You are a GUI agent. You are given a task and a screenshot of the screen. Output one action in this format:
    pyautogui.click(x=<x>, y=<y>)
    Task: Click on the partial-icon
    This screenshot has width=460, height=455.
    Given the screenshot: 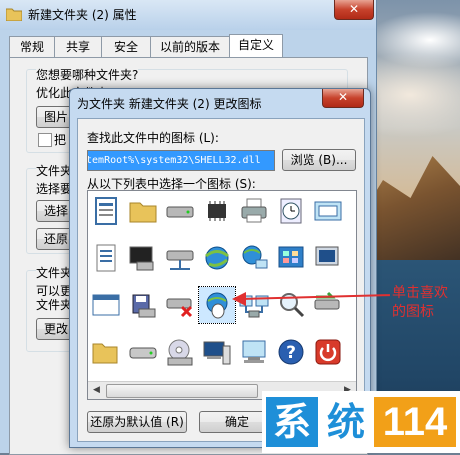 What is the action you would take?
    pyautogui.click(x=353, y=211)
    